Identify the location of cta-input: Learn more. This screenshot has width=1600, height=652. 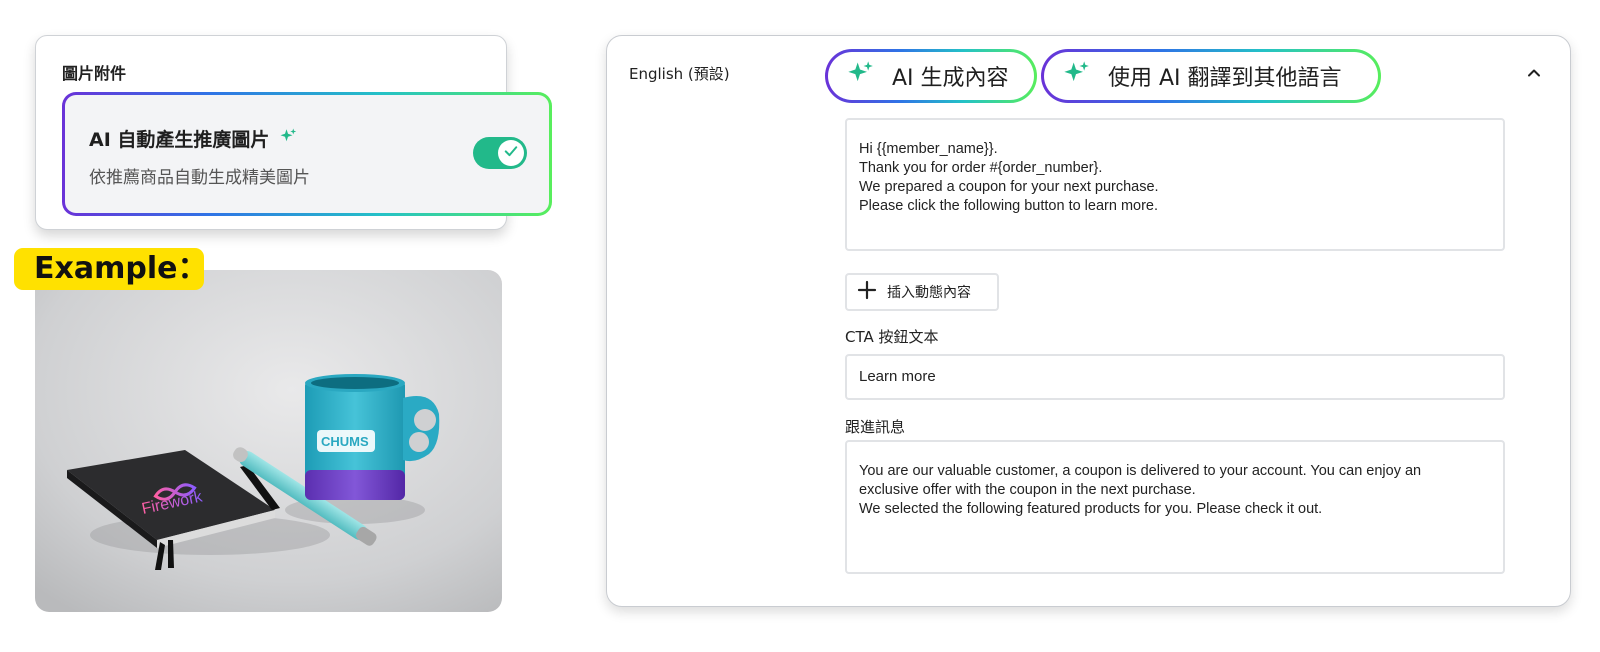
(1175, 377).